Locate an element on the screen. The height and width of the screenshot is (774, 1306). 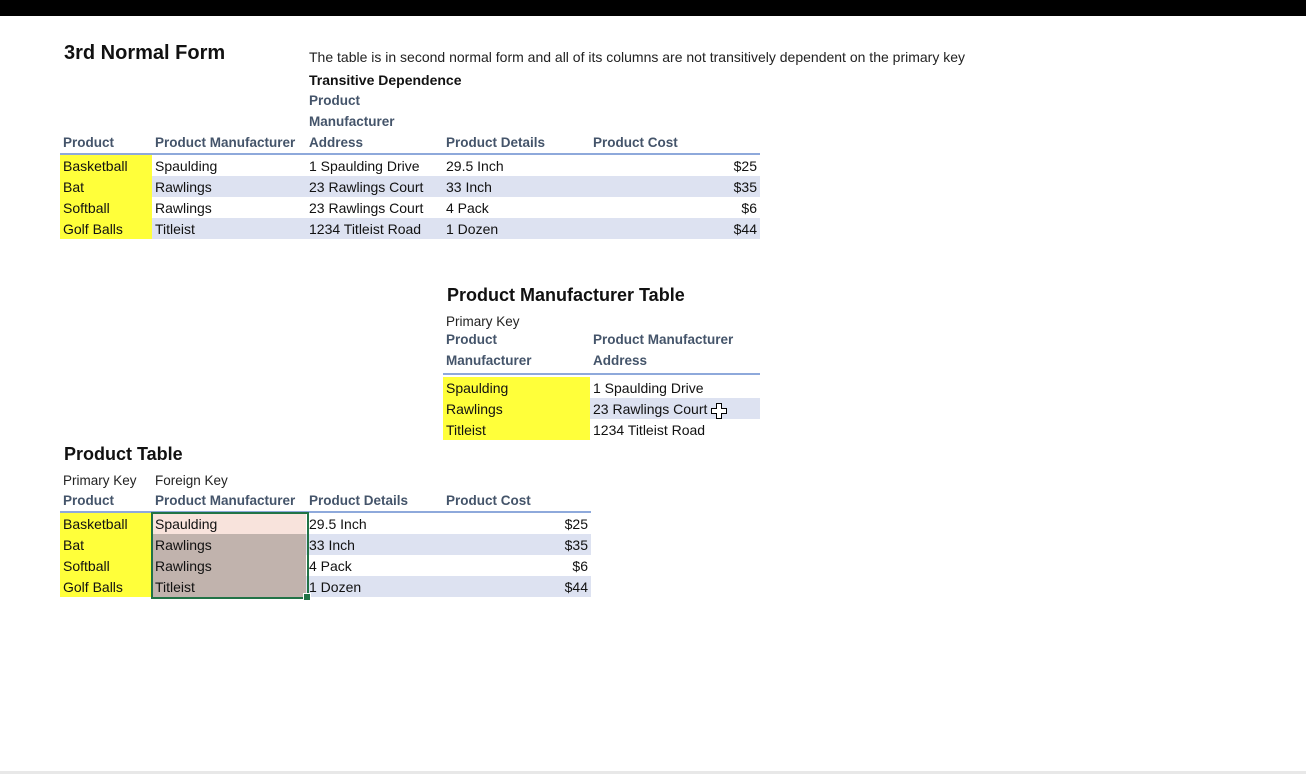
prod-header-product: Product is located at coordinates (89, 500).